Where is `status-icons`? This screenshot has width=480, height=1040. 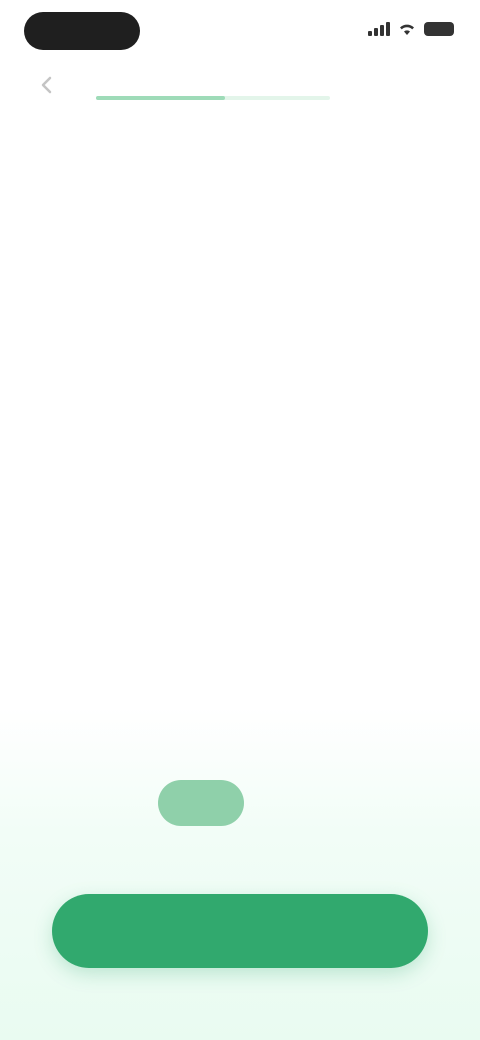 status-icons is located at coordinates (411, 29).